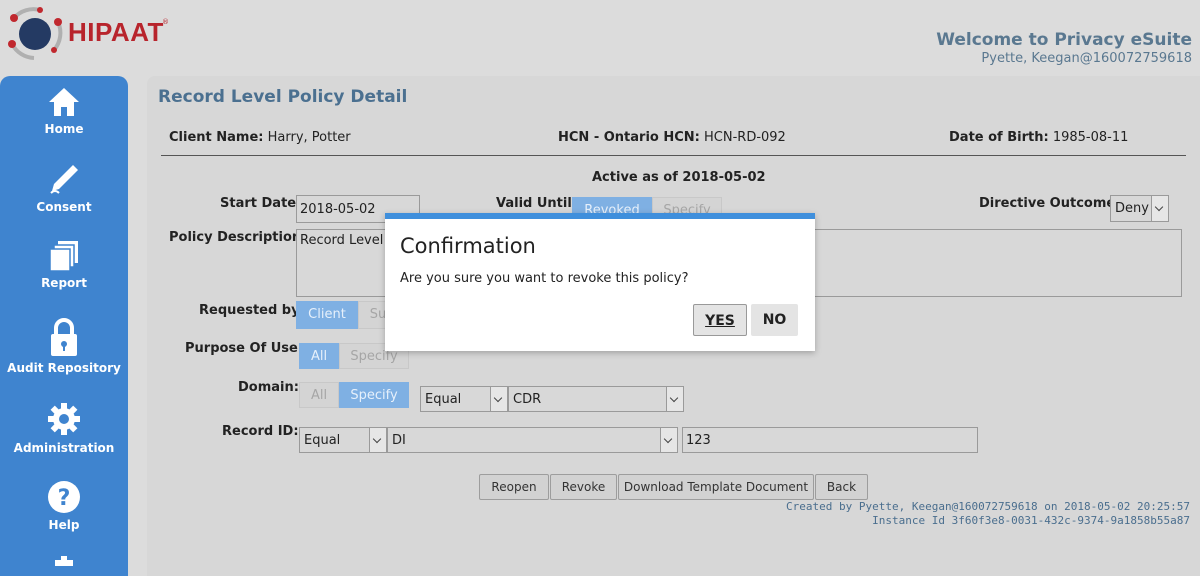 The height and width of the screenshot is (576, 1200). Describe the element at coordinates (283, 97) in the screenshot. I see `page-title: Record Level Policy Detail` at that location.